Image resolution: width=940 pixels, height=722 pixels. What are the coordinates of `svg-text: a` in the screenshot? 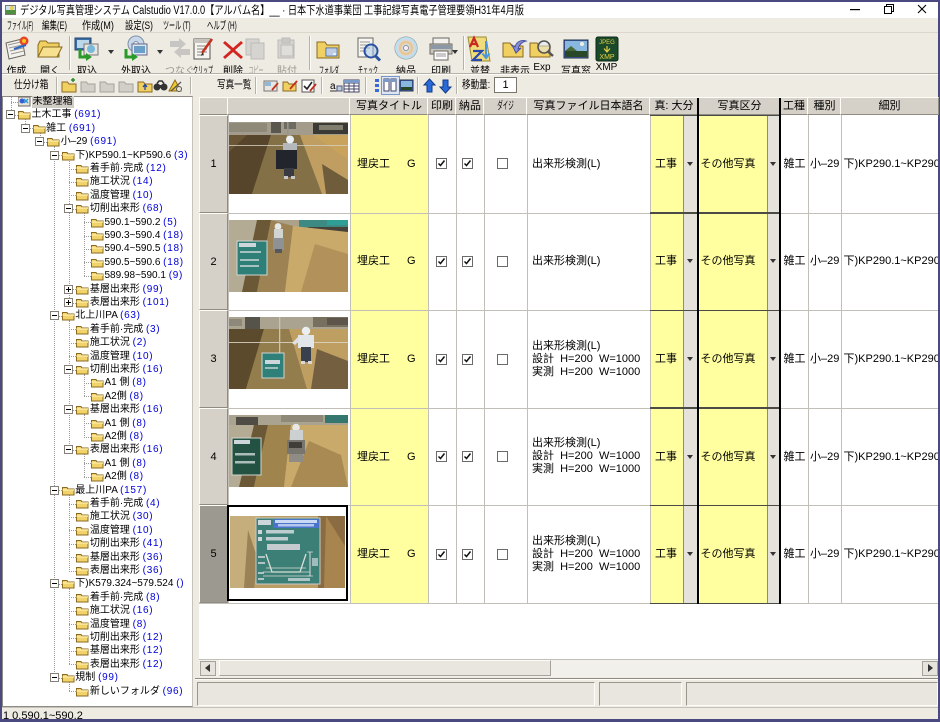 It's located at (333, 86).